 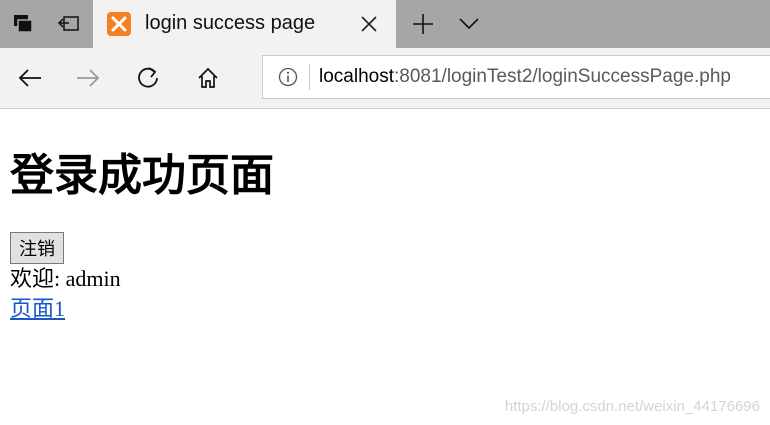 I want to click on plus-icon, so click(x=423, y=24).